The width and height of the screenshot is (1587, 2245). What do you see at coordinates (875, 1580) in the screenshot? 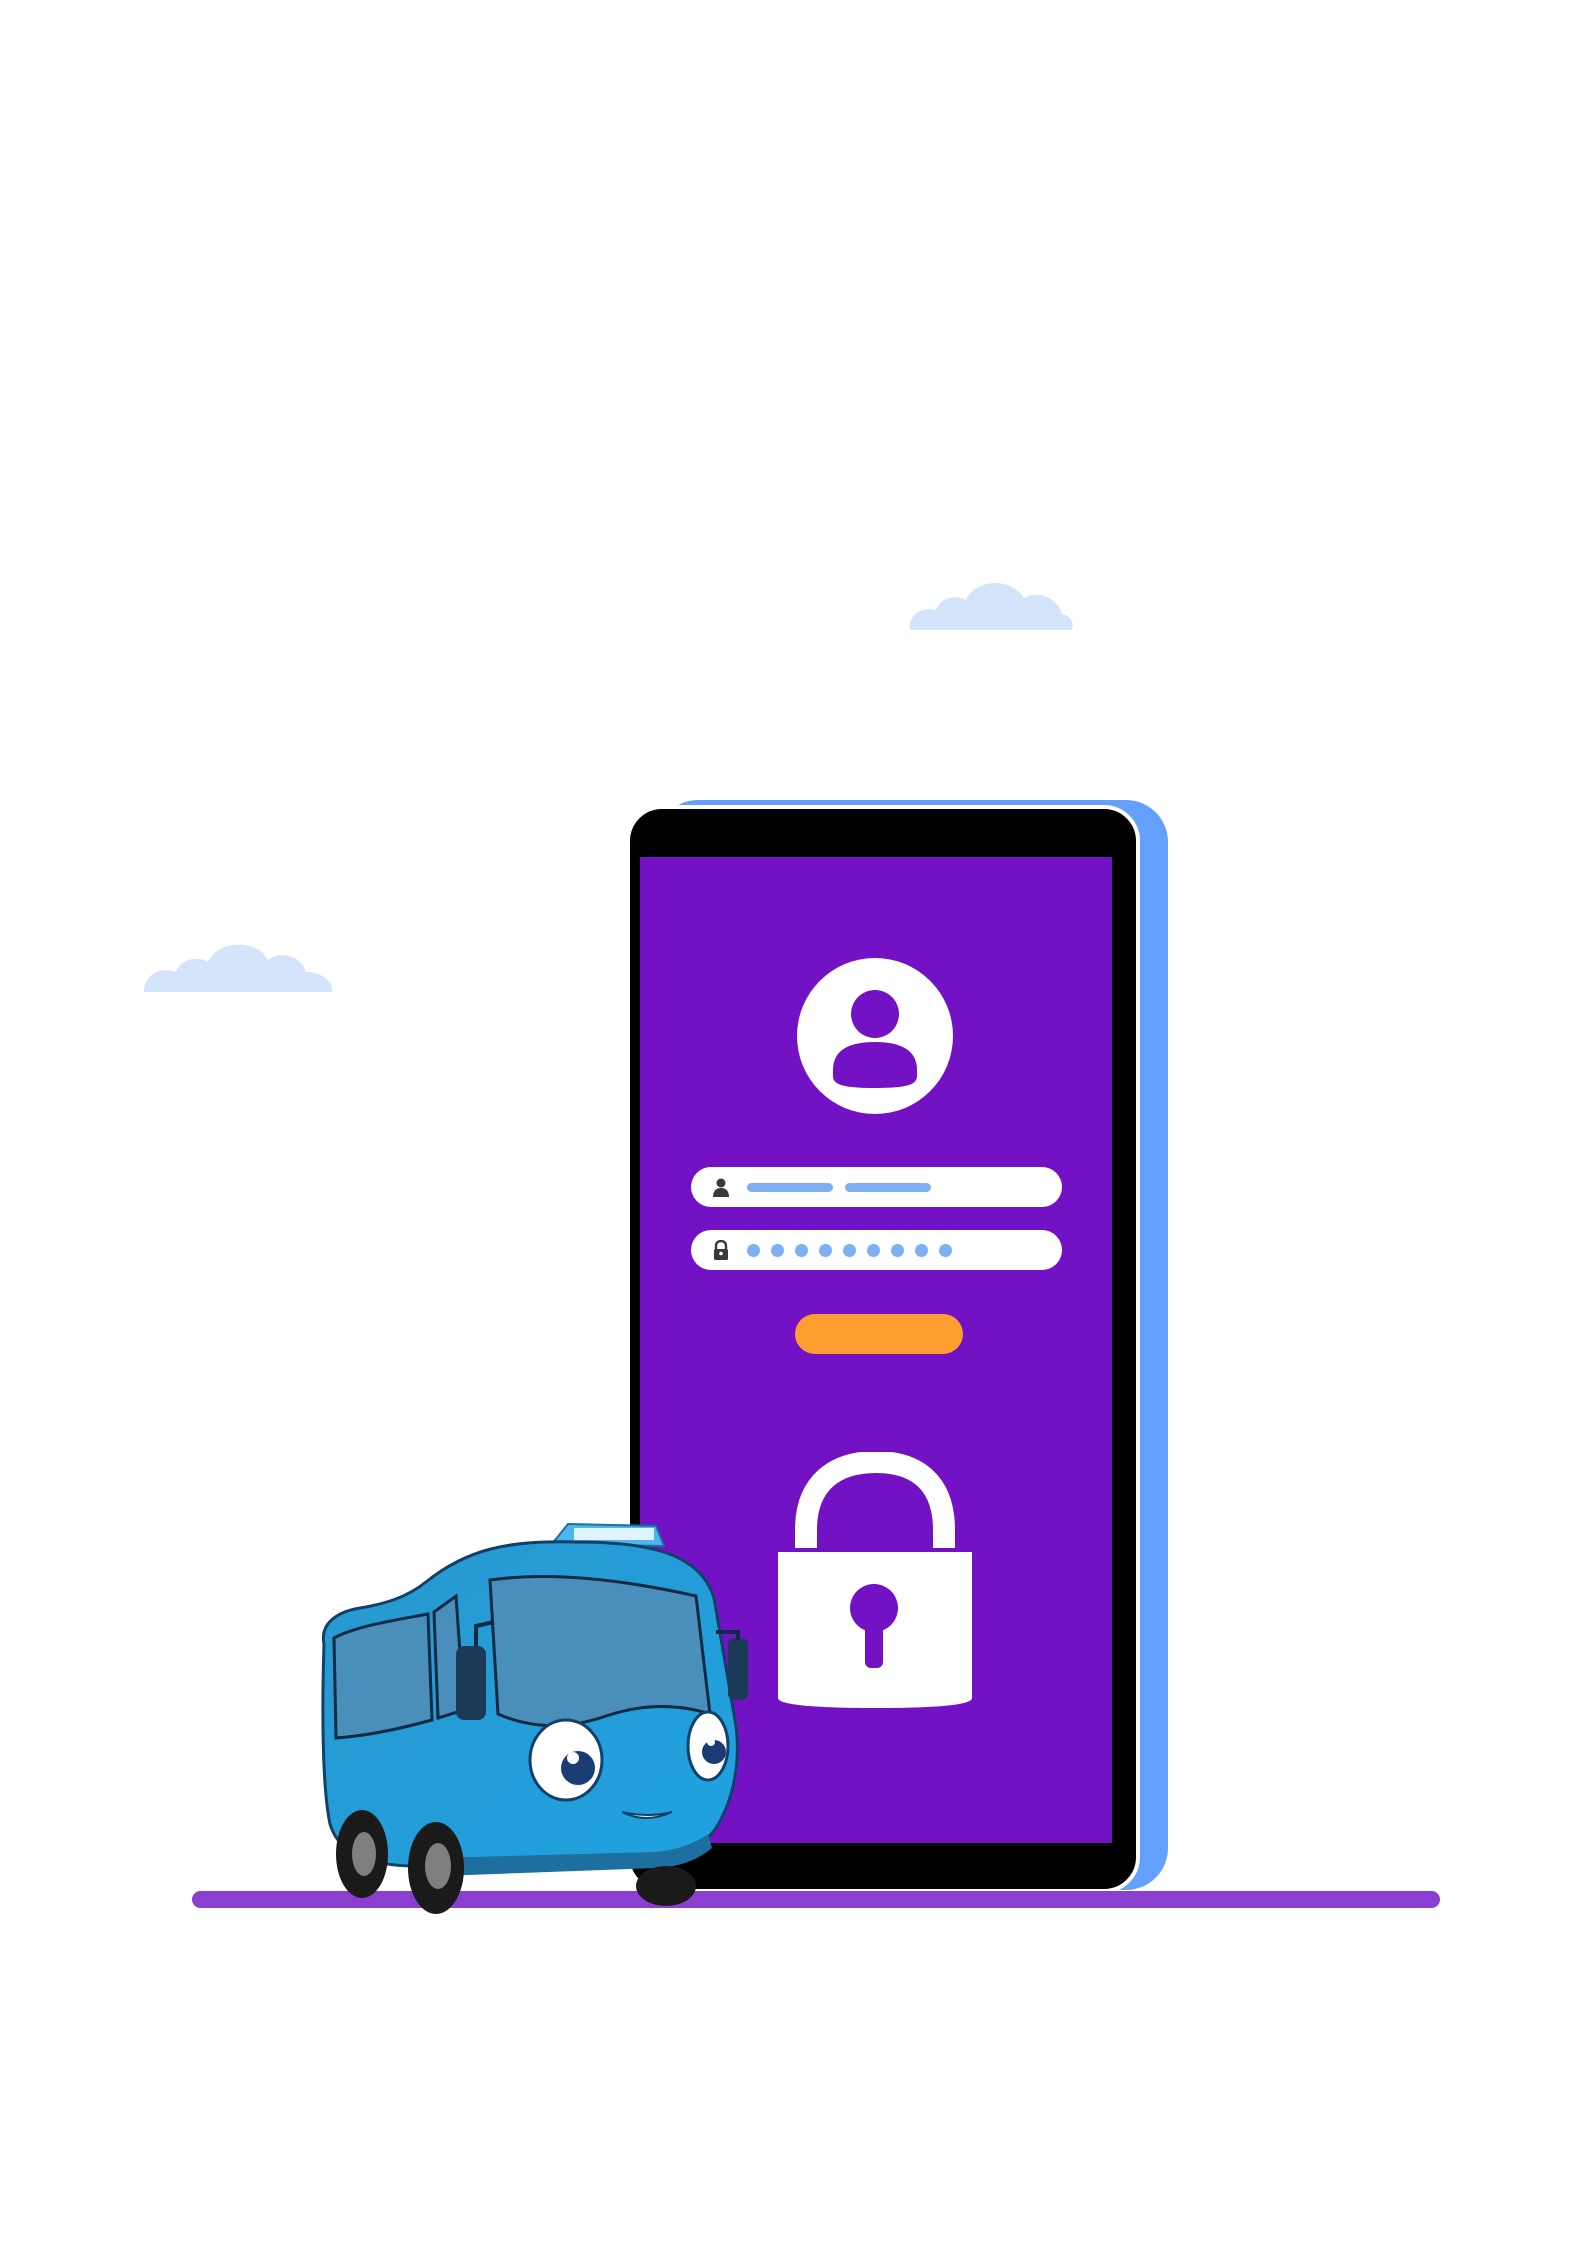
I see `padlock-icon` at bounding box center [875, 1580].